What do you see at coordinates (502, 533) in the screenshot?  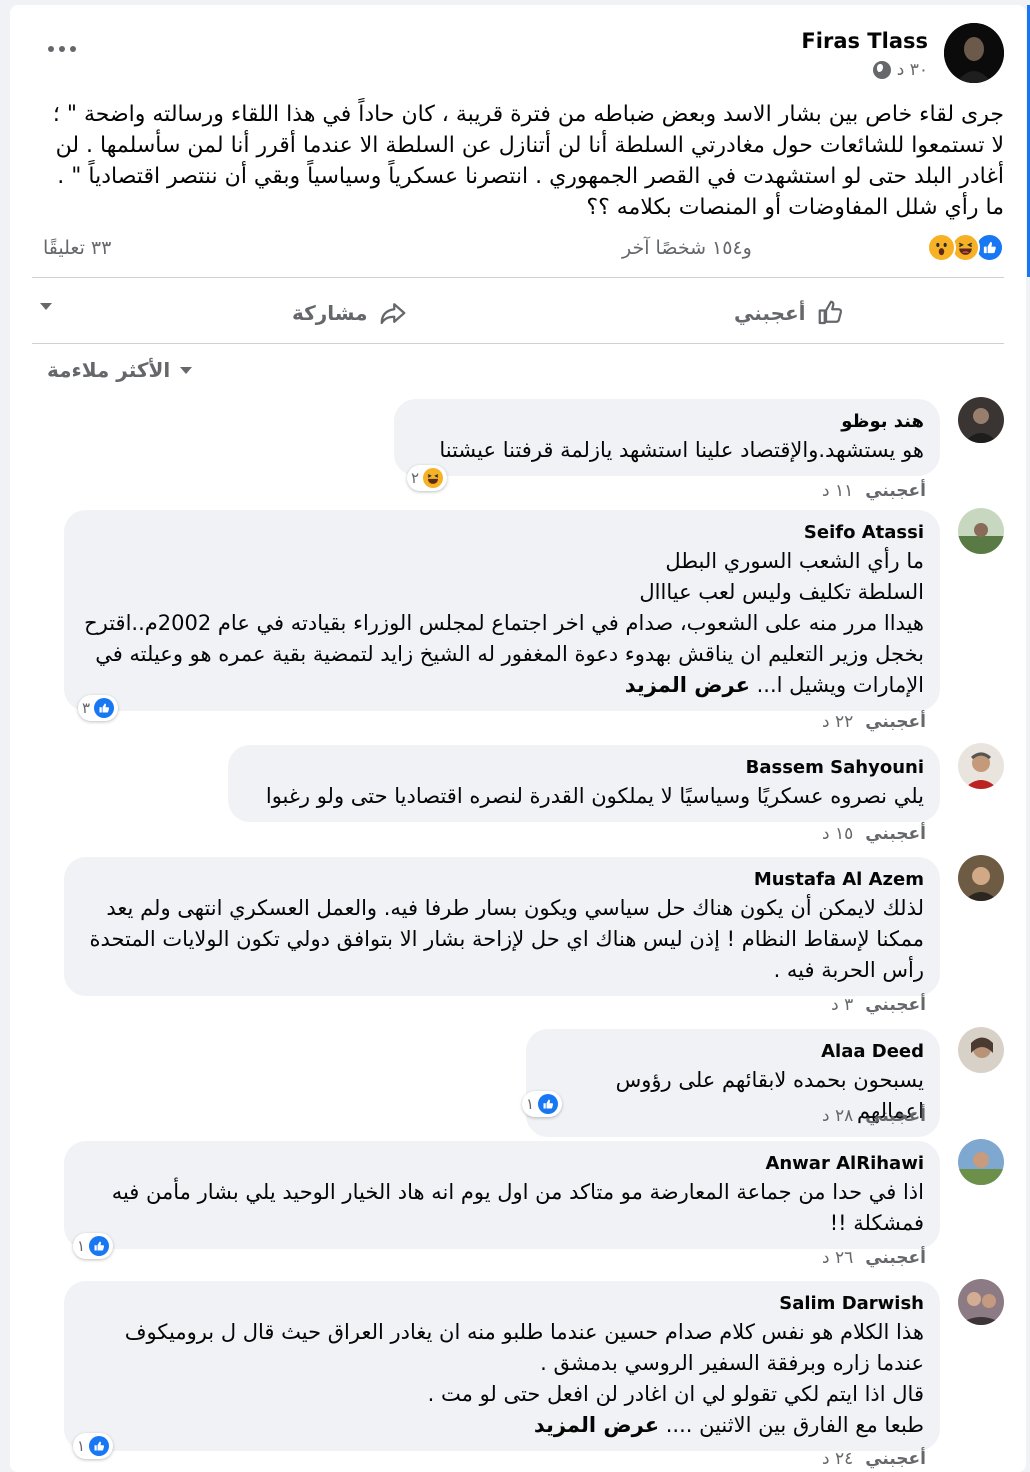 I see `comment-author: Seifo Atassi` at bounding box center [502, 533].